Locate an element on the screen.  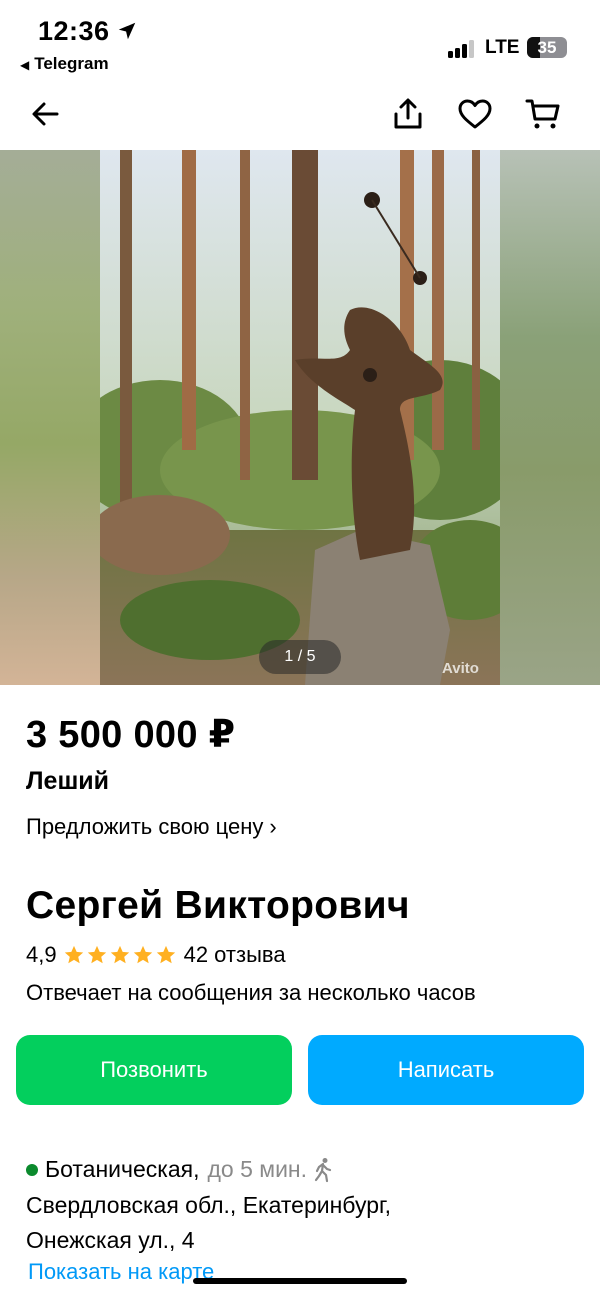
seller-rating: 4,9 42 отзыва is located at coordinates (156, 955).